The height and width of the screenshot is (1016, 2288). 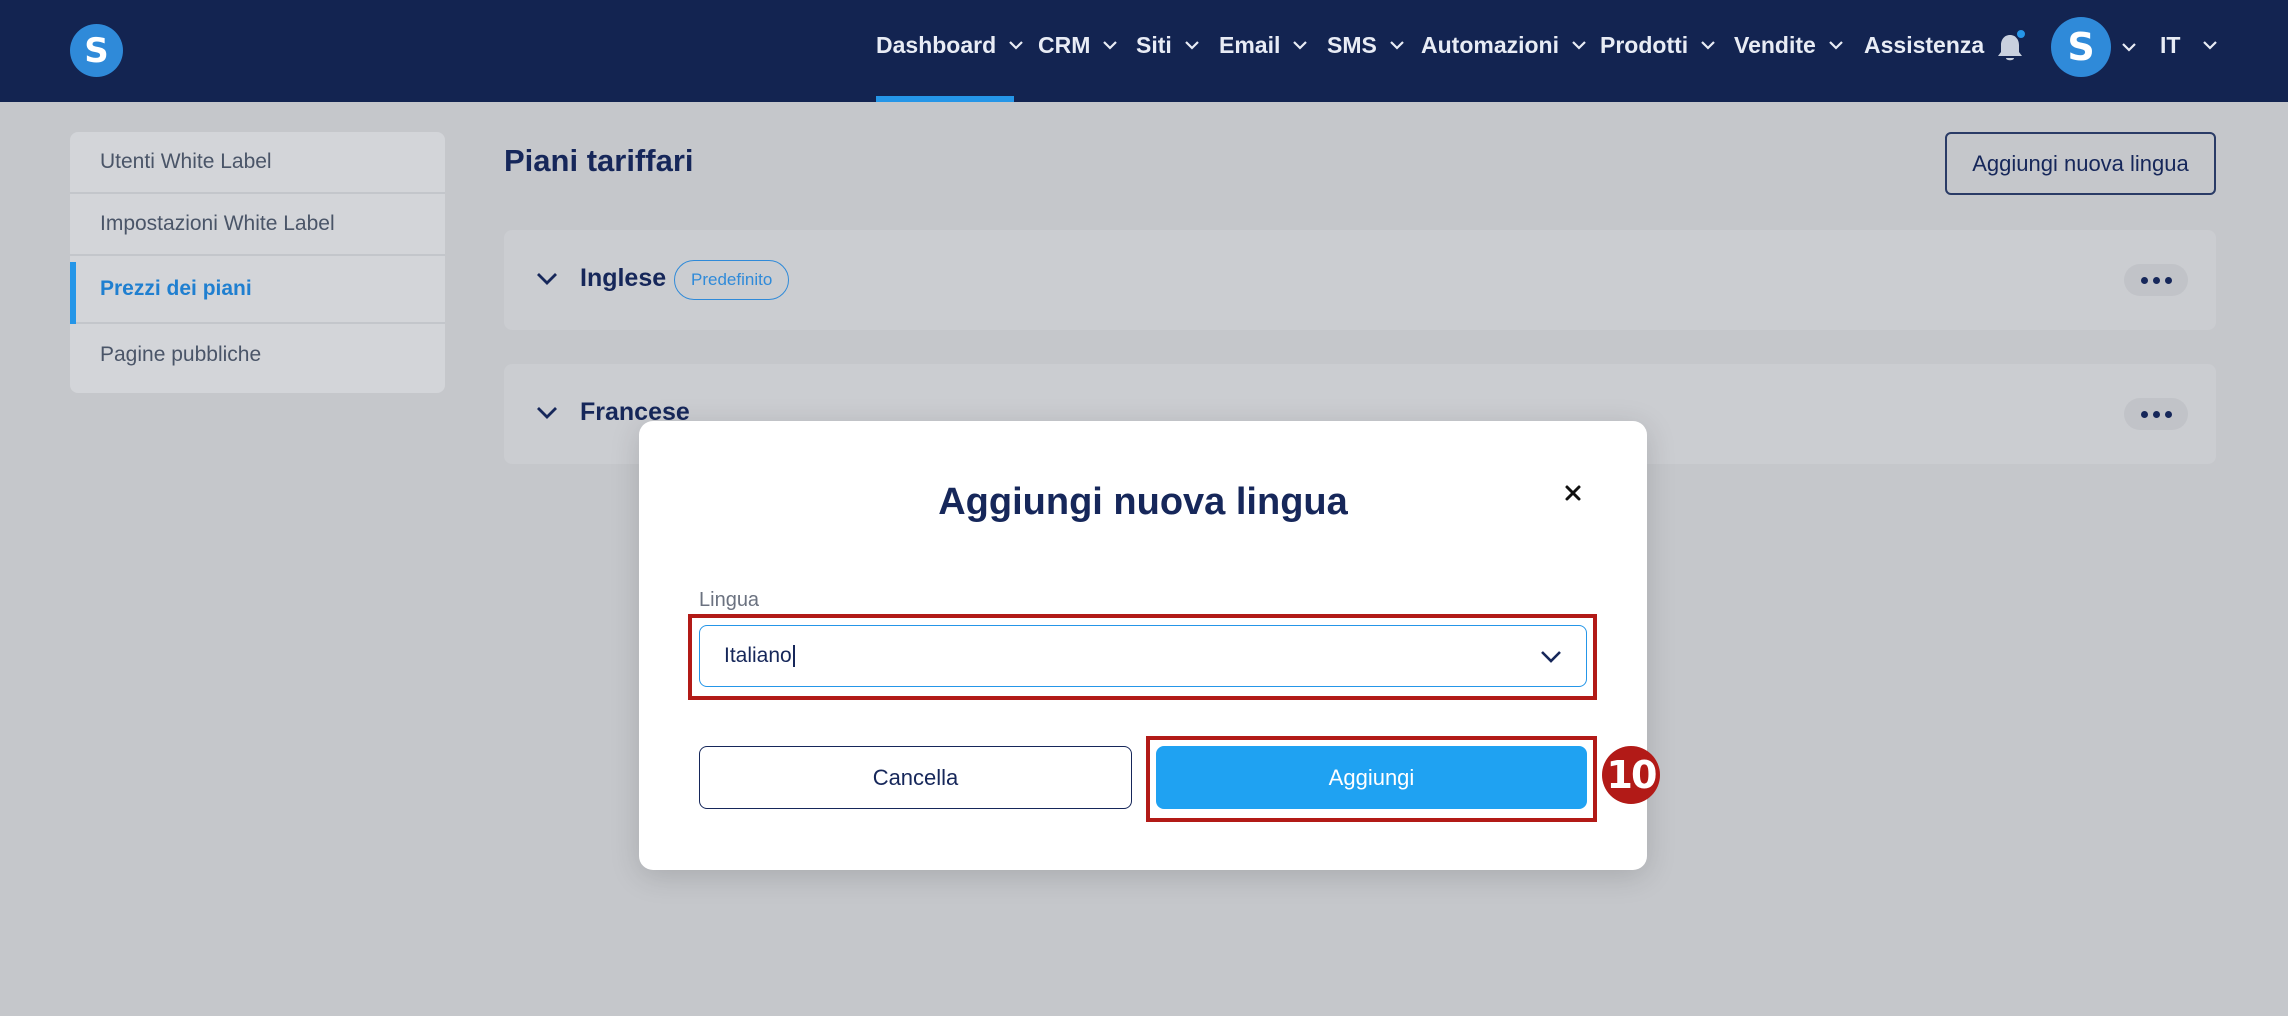 What do you see at coordinates (732, 280) in the screenshot?
I see `default-badge: Predefinito` at bounding box center [732, 280].